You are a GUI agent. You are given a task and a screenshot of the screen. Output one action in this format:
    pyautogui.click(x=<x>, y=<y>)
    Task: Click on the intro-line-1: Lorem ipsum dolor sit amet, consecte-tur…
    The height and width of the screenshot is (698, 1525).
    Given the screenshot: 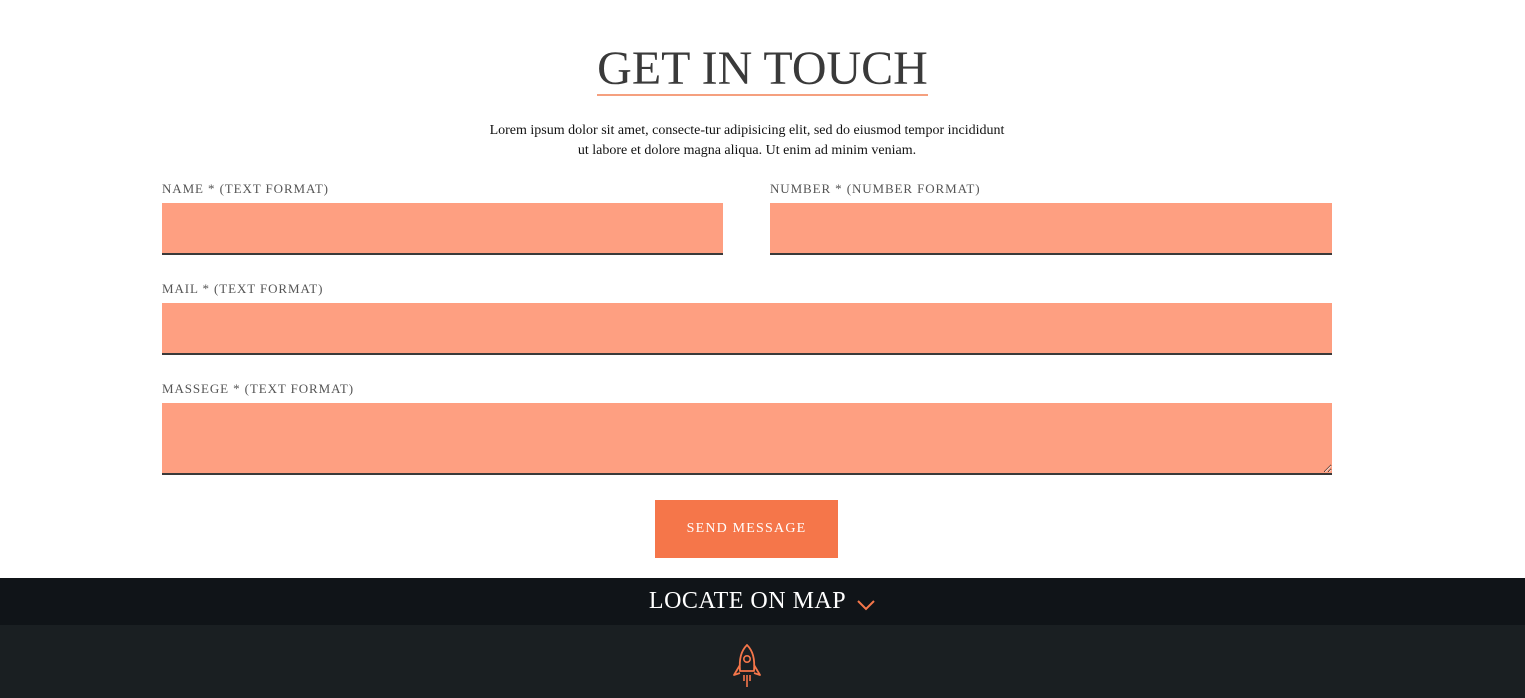 What is the action you would take?
    pyautogui.click(x=747, y=130)
    